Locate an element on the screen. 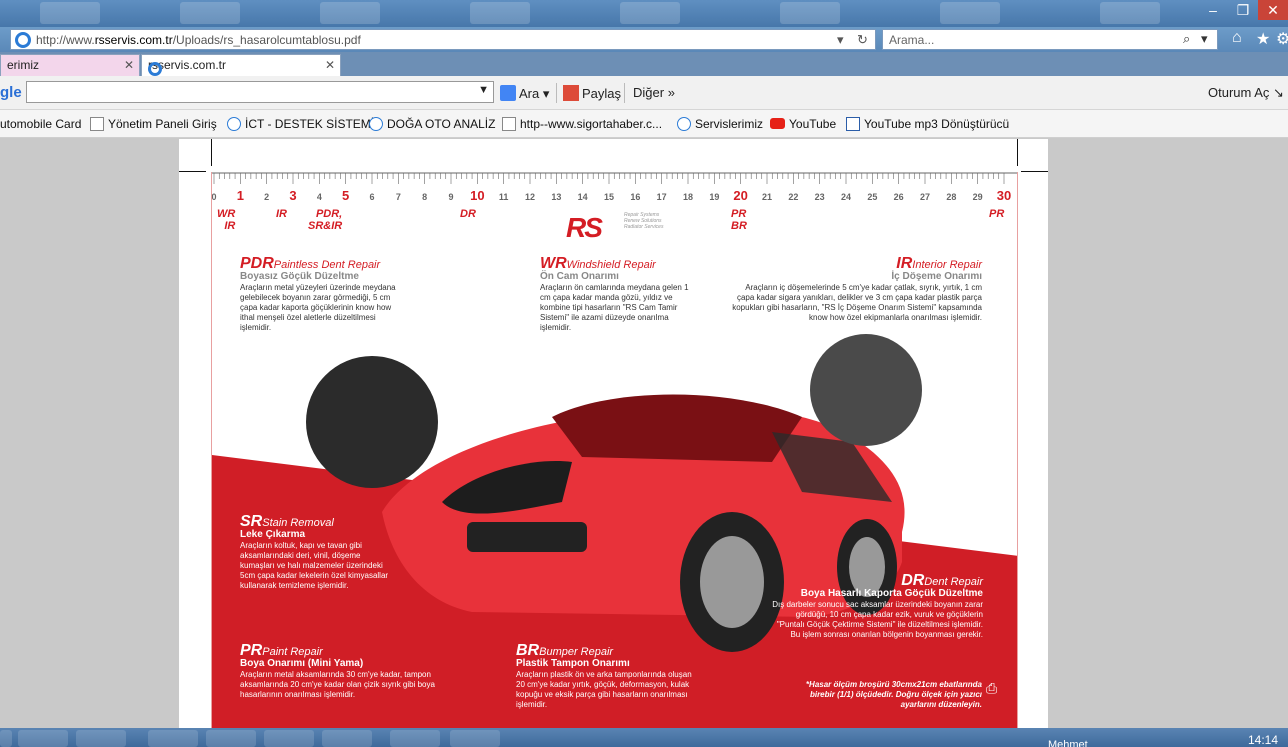  ruler-label: 21 is located at coordinates (767, 197).